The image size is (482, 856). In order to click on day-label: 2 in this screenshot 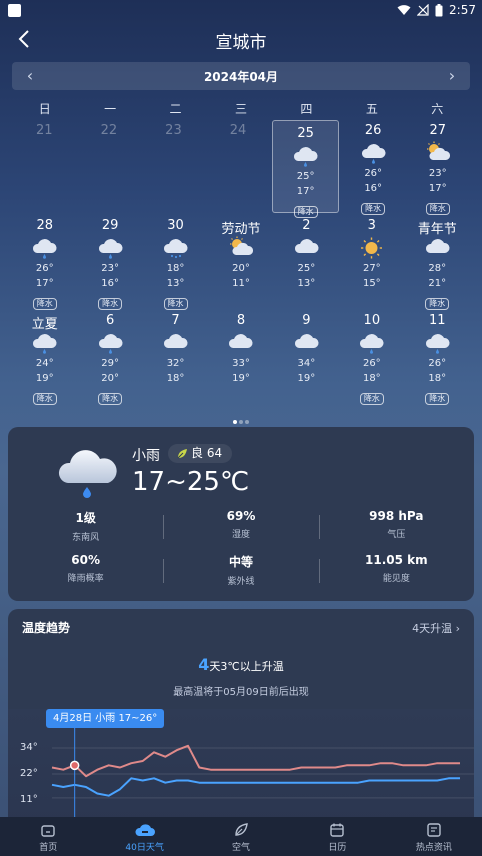, I will do `click(306, 225)`.